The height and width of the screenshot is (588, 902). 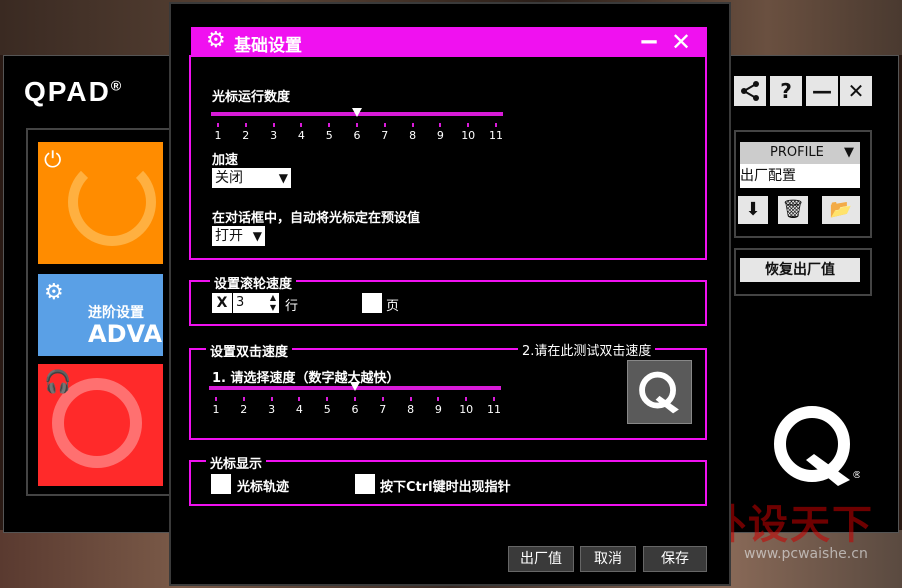 What do you see at coordinates (221, 484) in the screenshot?
I see `pointer-trail-checkbox` at bounding box center [221, 484].